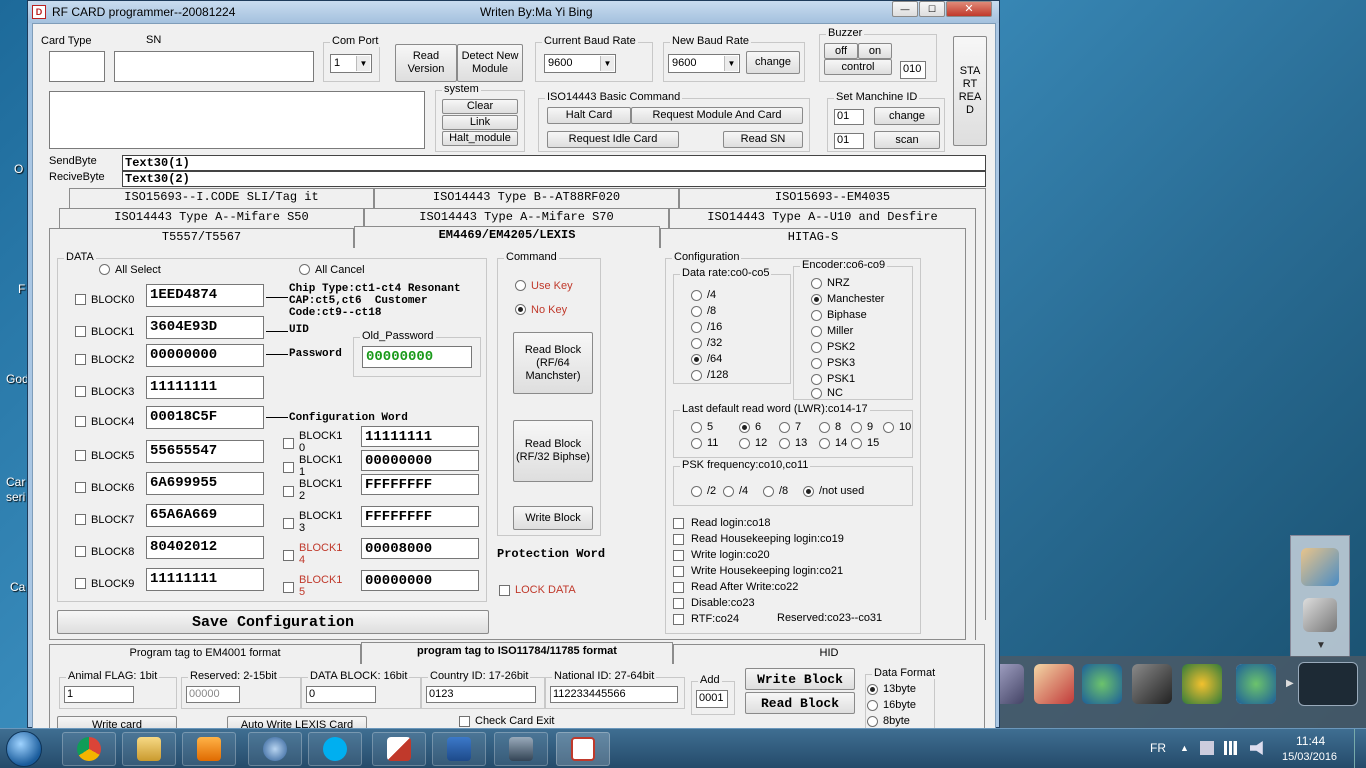  Describe the element at coordinates (520, 285) in the screenshot. I see `use-key-radio` at that location.